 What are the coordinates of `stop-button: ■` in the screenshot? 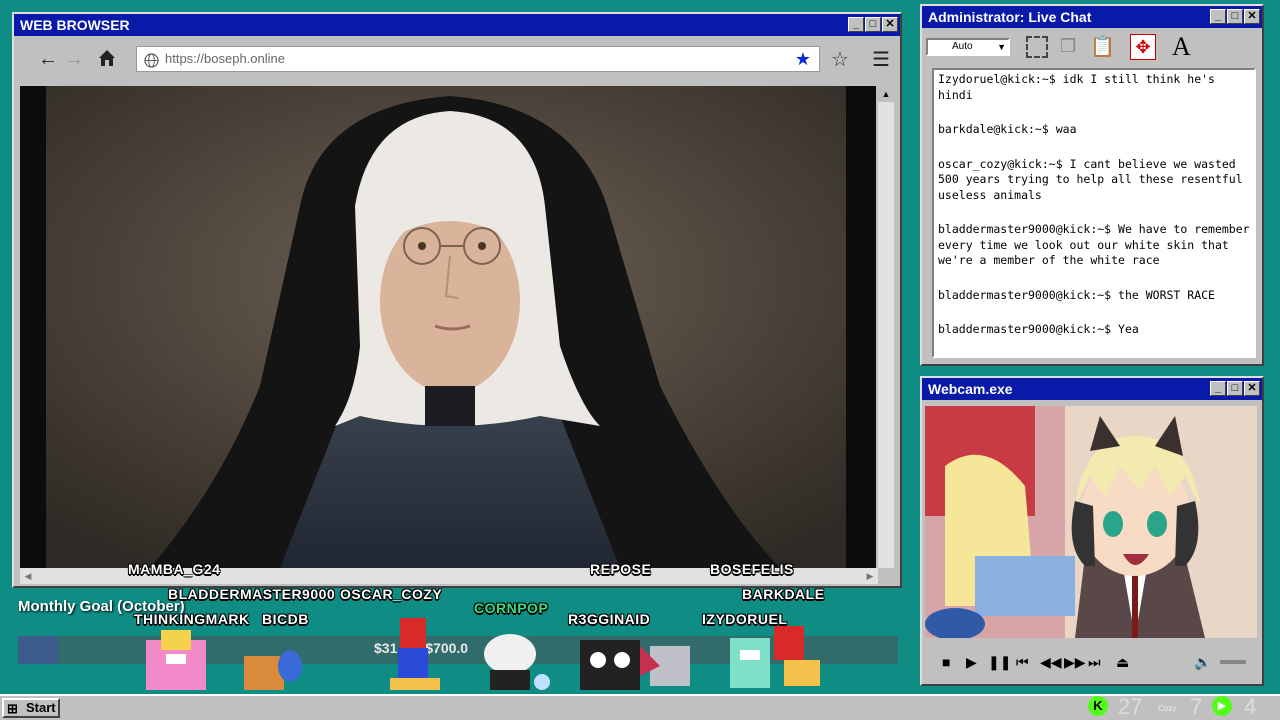 It's located at (946, 662).